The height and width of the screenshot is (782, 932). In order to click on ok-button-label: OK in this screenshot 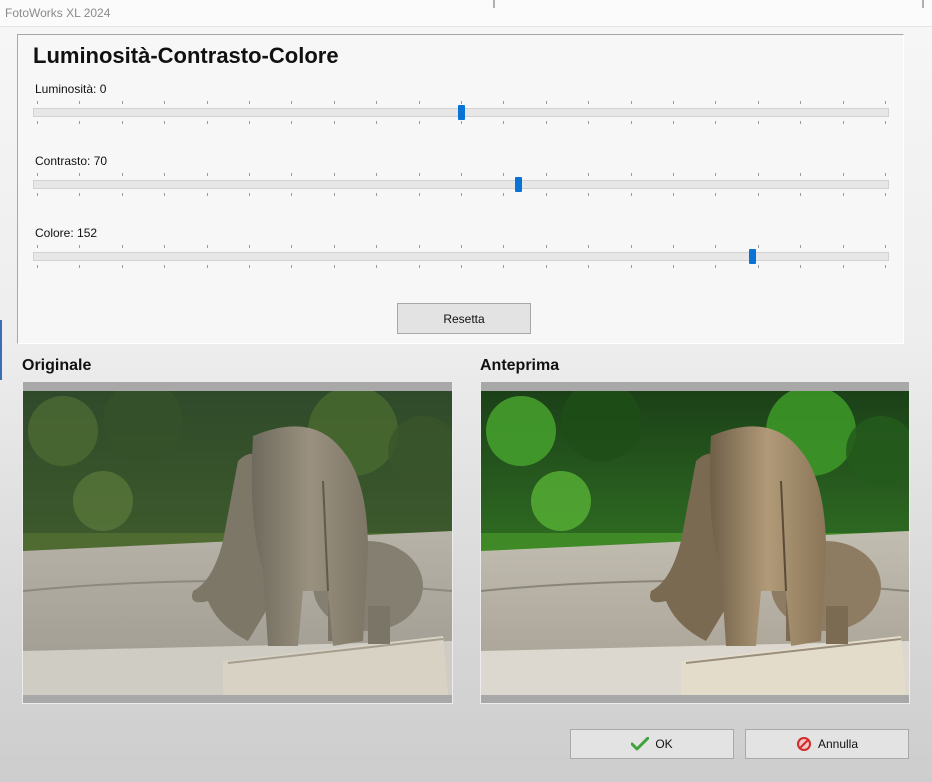, I will do `click(664, 744)`.